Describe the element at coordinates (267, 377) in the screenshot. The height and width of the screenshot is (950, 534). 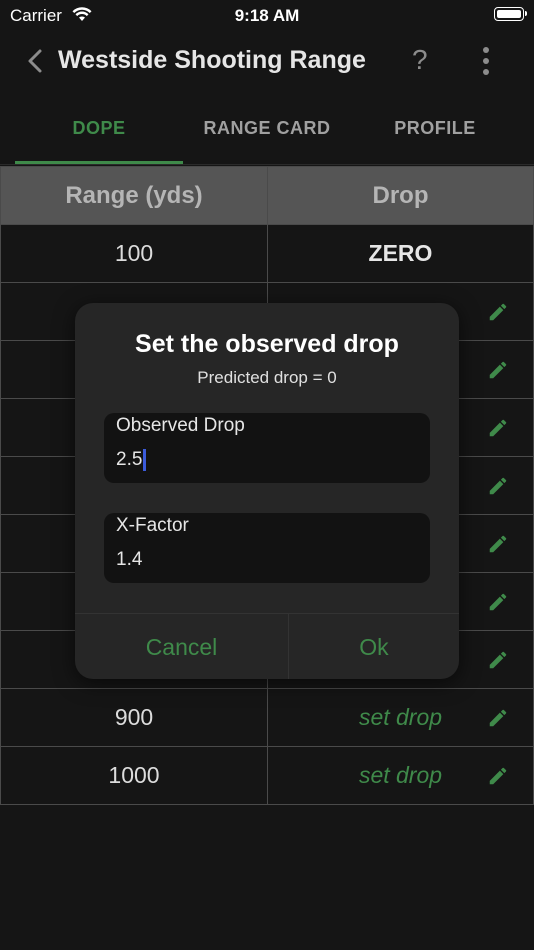
I see `dialog-subtitle: Predicted drop = 0` at that location.